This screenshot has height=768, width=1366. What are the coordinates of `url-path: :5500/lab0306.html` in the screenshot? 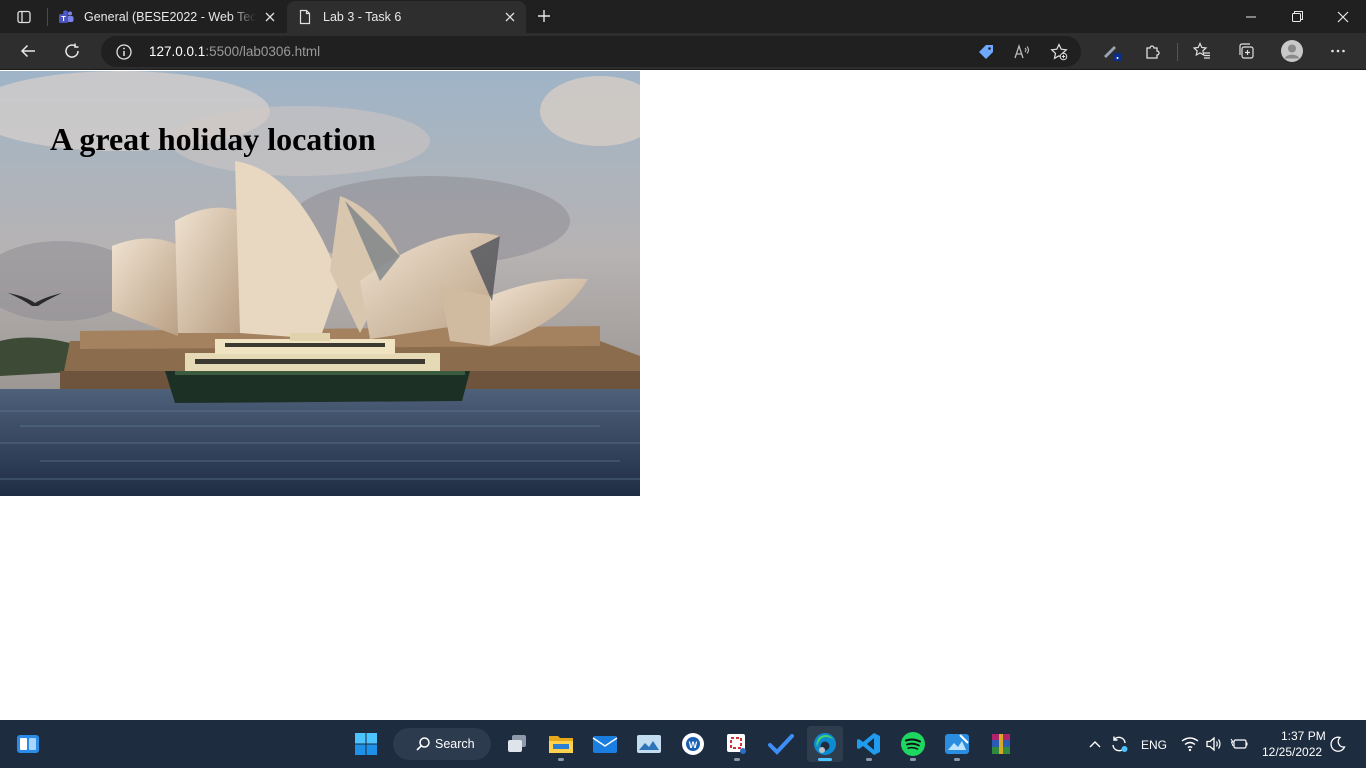 It's located at (263, 51).